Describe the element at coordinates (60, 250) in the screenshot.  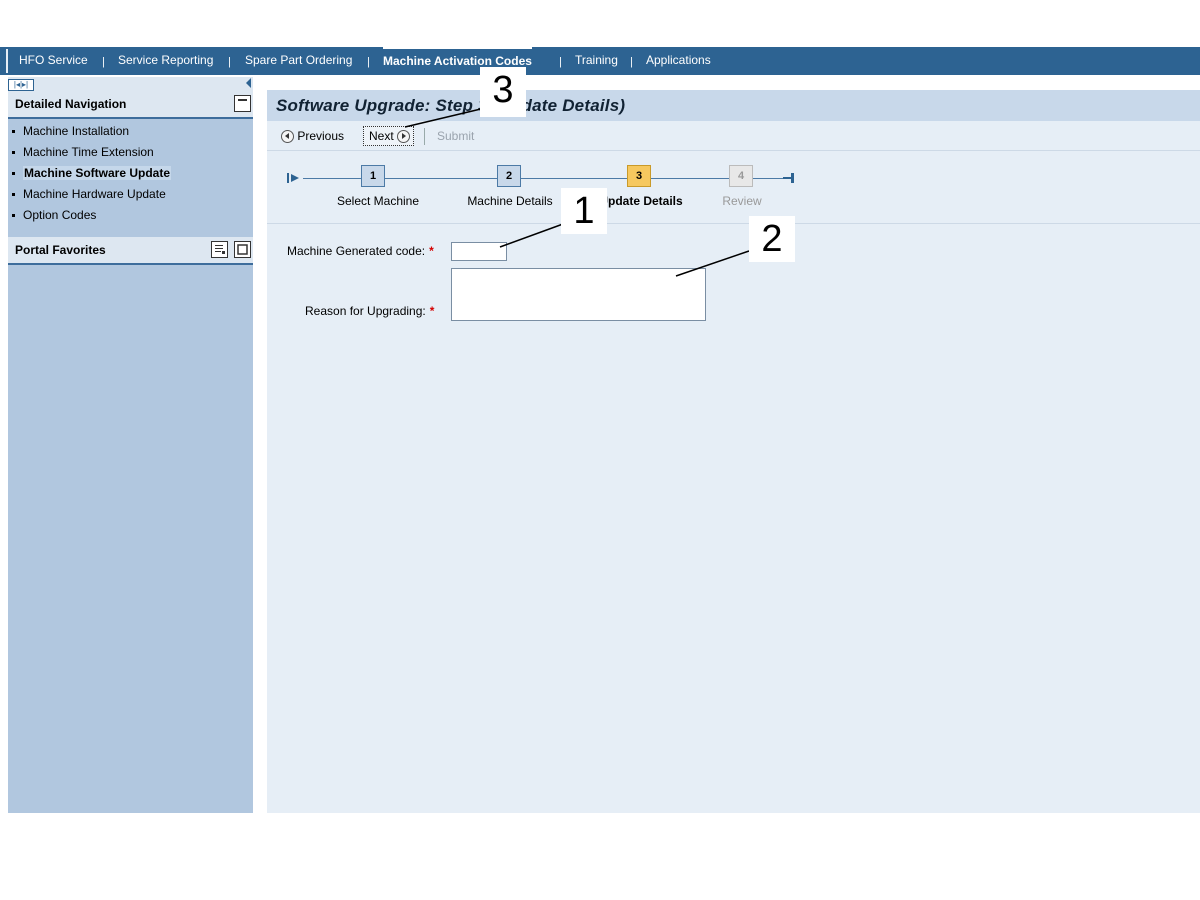
I see `portal-favorites-title: Portal Favorites` at that location.